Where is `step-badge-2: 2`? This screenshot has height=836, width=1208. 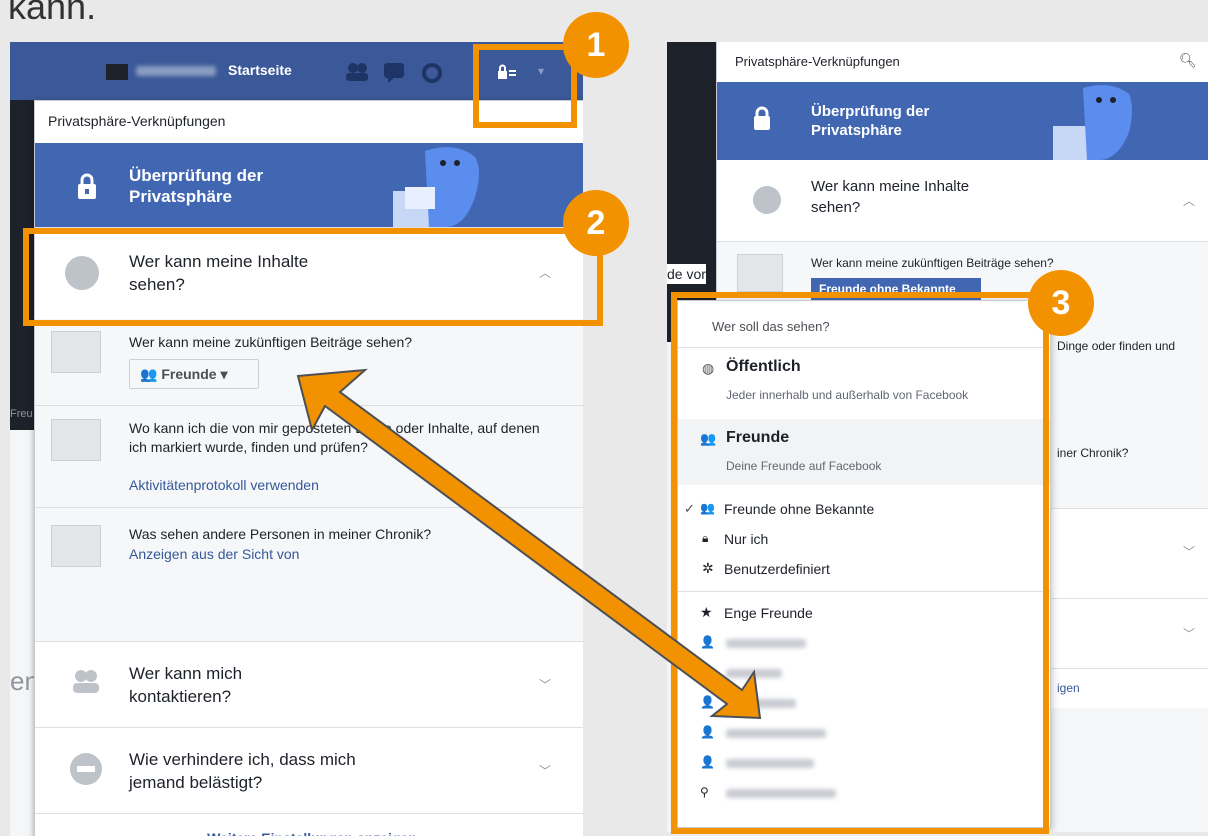
step-badge-2: 2 is located at coordinates (596, 223).